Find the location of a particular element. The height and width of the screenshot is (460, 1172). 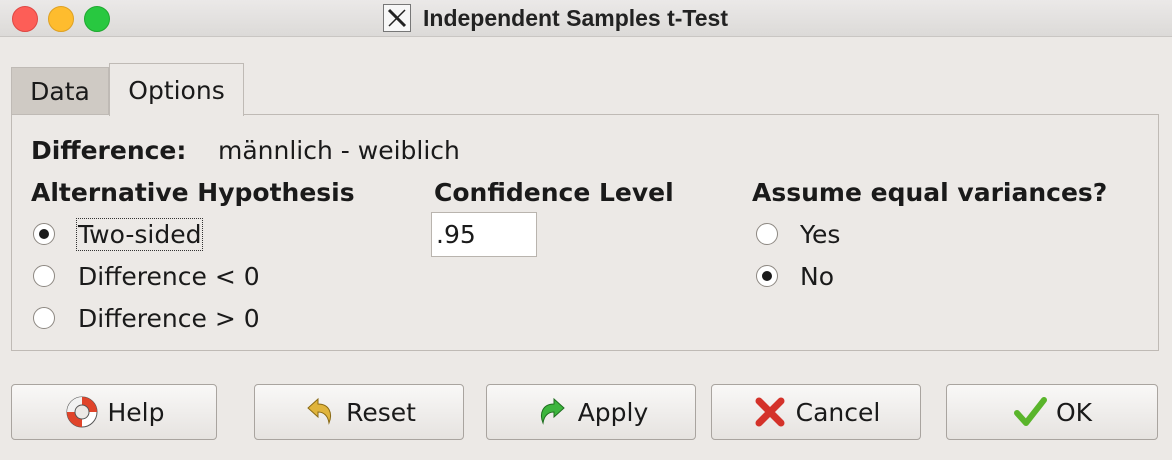

difference-label: Difference: is located at coordinates (109, 150).